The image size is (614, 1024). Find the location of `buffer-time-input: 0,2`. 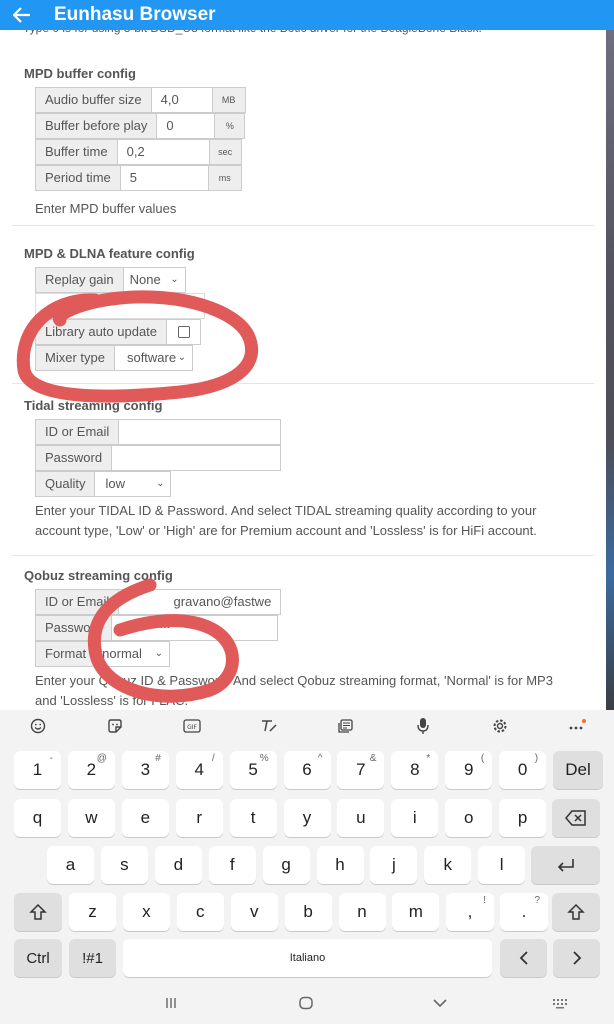

buffer-time-input: 0,2 is located at coordinates (163, 152).